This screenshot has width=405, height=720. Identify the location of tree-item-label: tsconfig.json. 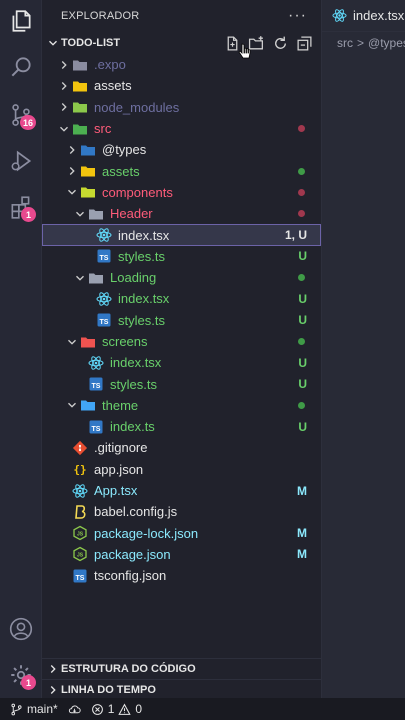
(130, 576).